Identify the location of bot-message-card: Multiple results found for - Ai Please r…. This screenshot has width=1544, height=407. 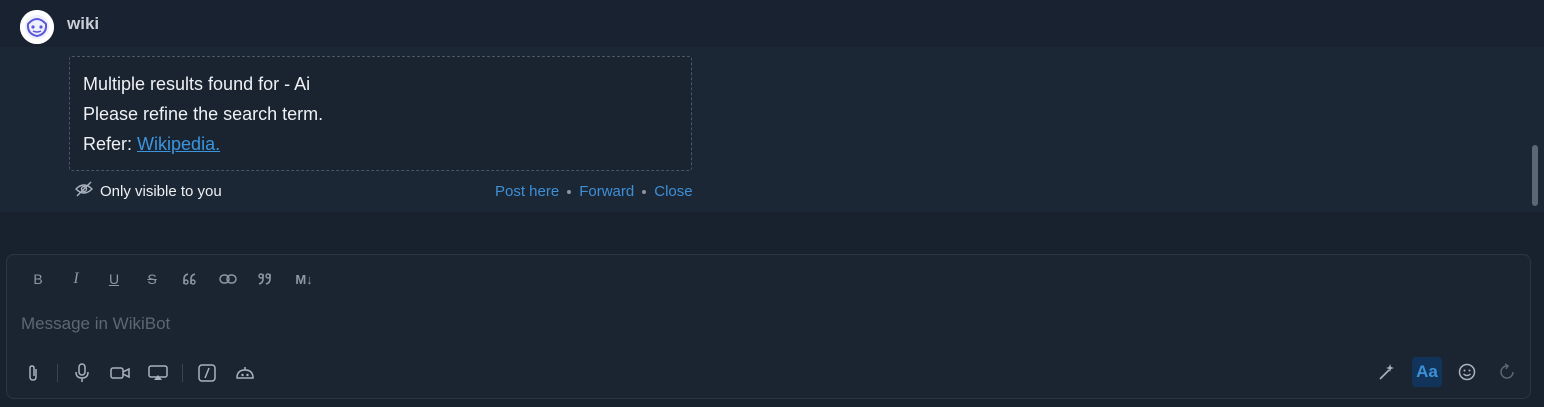
(380, 113).